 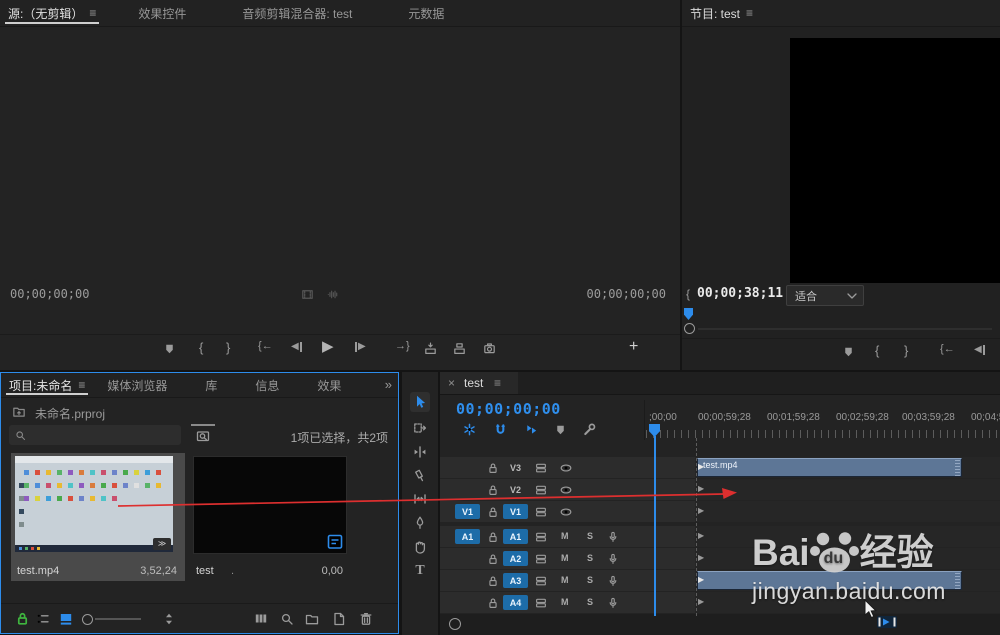 What do you see at coordinates (329, 385) in the screenshot?
I see `tab-effects: 效果` at bounding box center [329, 385].